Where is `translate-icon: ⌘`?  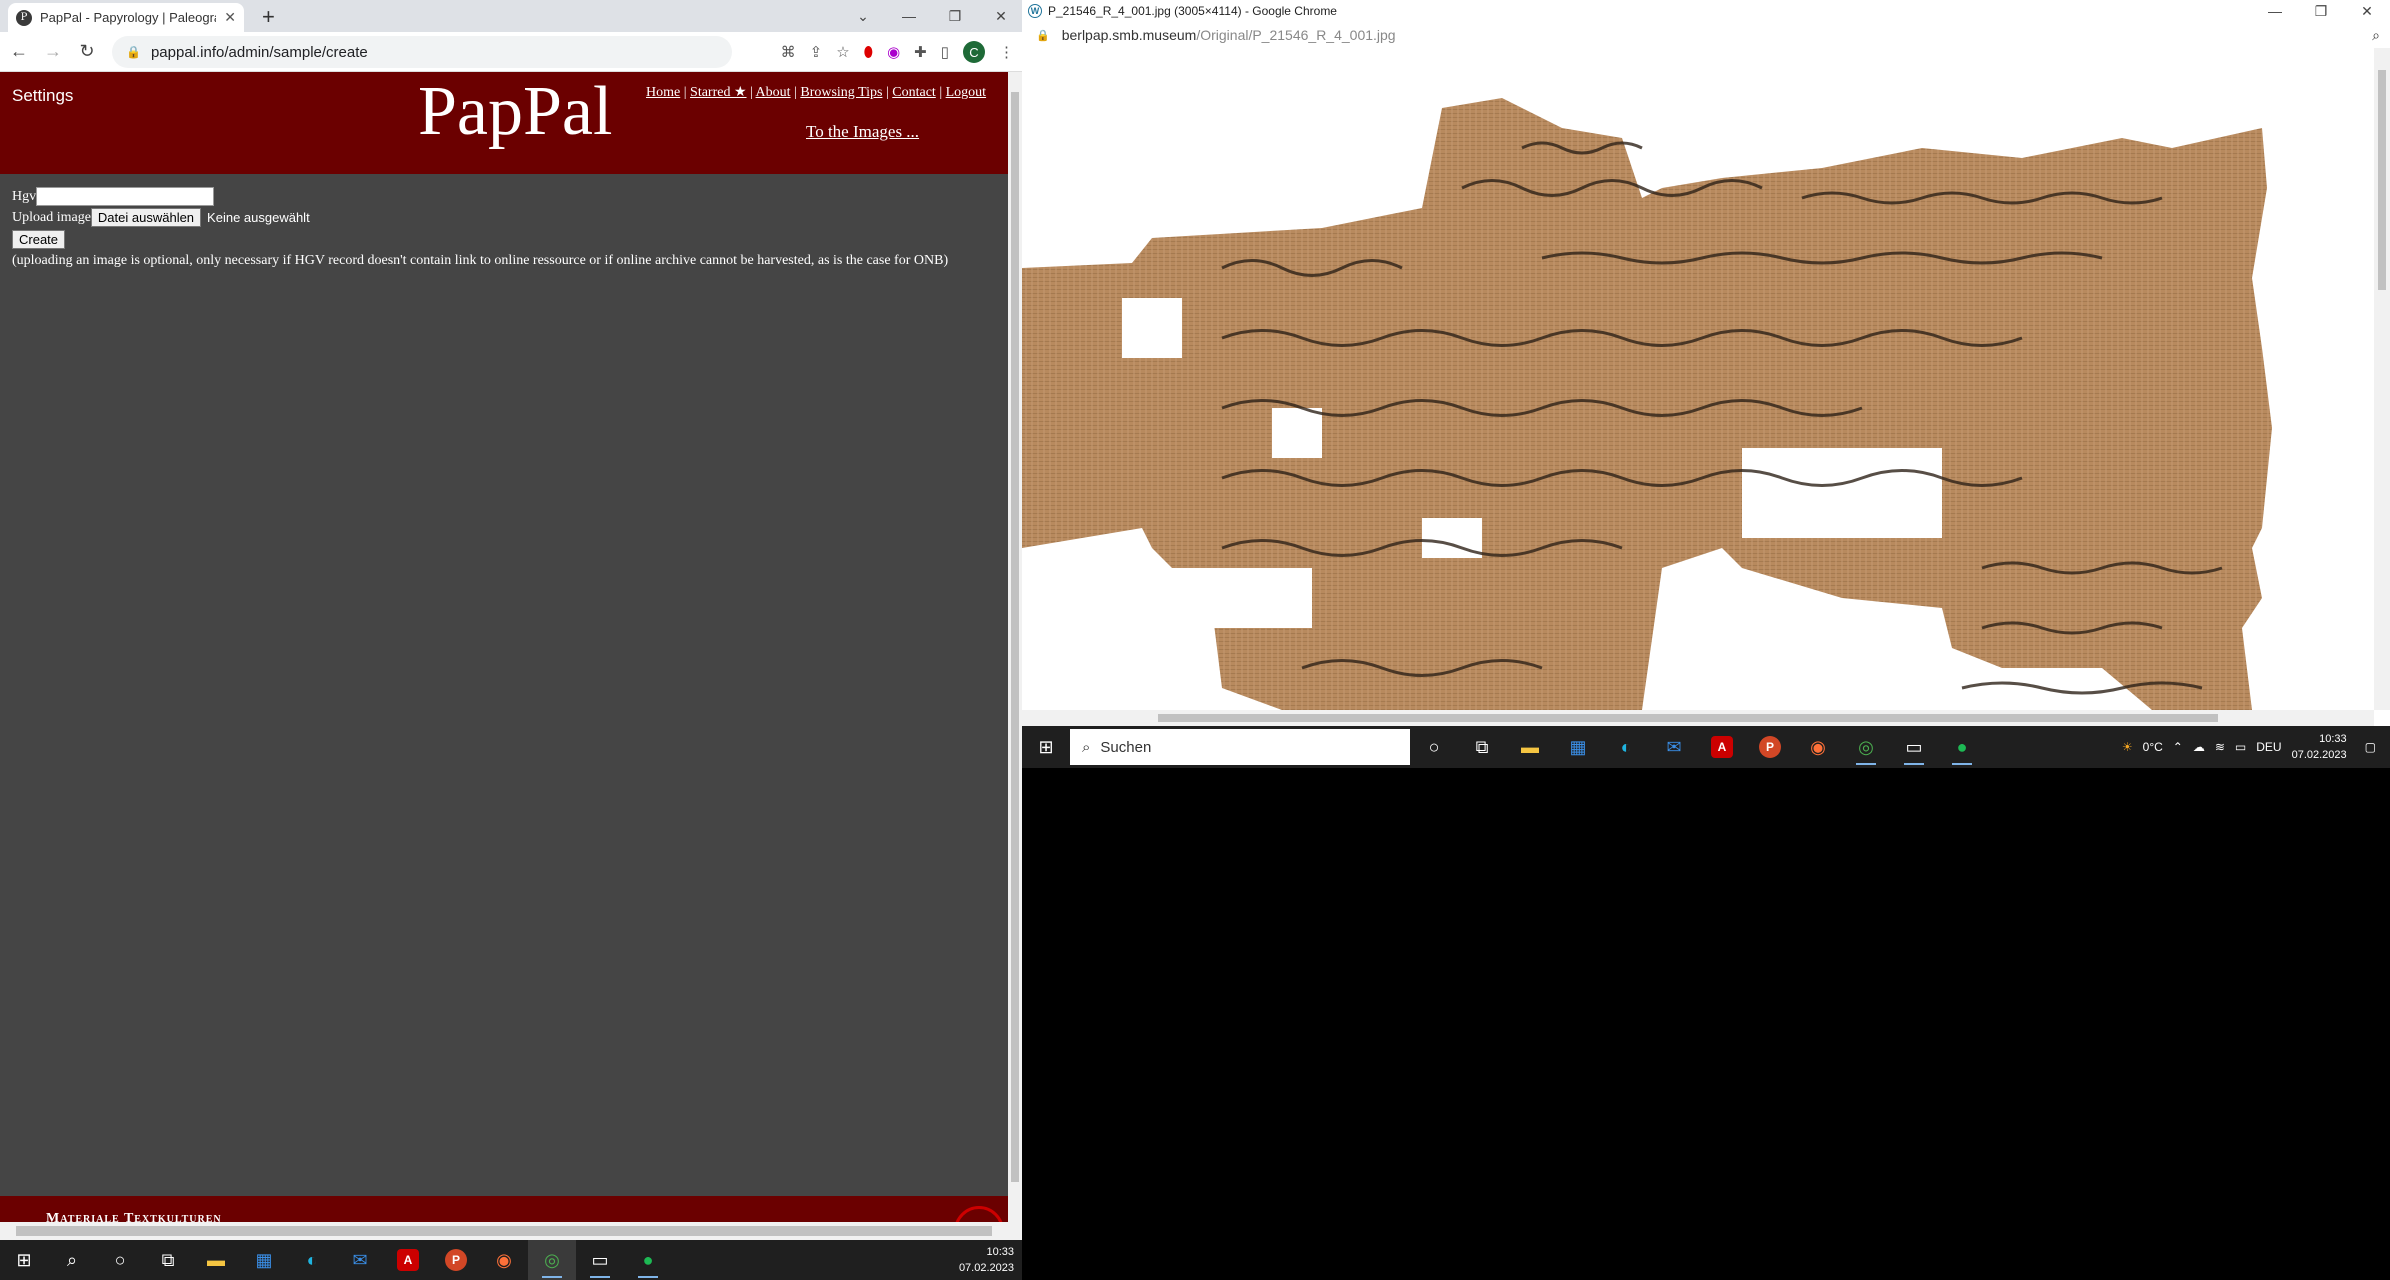 translate-icon: ⌘ is located at coordinates (788, 52).